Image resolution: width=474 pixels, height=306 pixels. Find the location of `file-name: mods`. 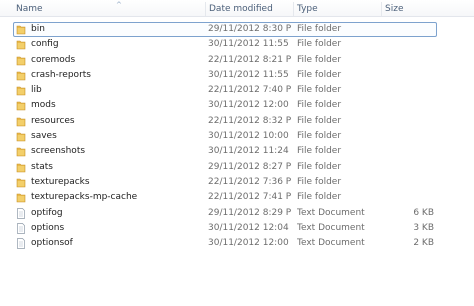

file-name: mods is located at coordinates (43, 105).